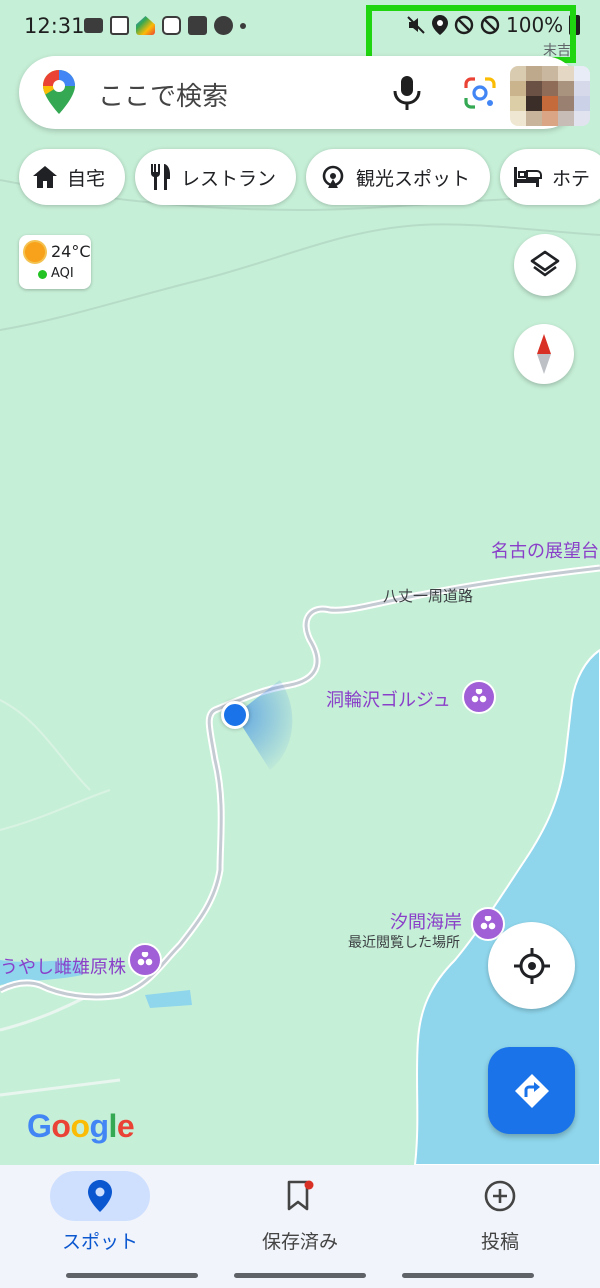 The height and width of the screenshot is (1288, 600). Describe the element at coordinates (59, 92) in the screenshot. I see `maps-pin-icon` at that location.